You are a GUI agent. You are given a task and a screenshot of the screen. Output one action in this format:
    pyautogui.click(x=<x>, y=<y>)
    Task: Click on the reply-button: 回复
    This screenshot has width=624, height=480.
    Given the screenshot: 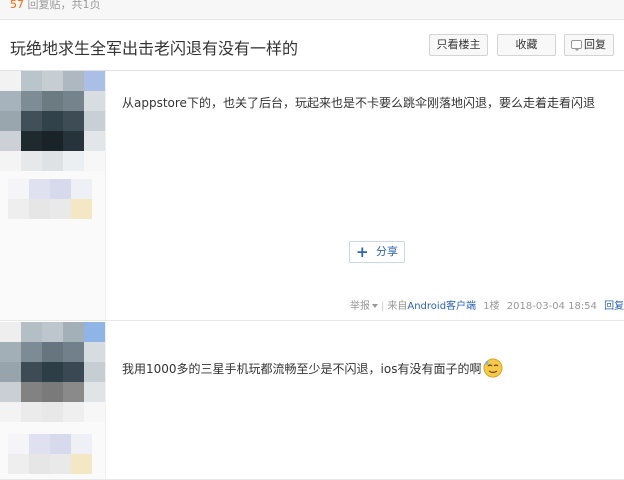 What is the action you would take?
    pyautogui.click(x=589, y=45)
    